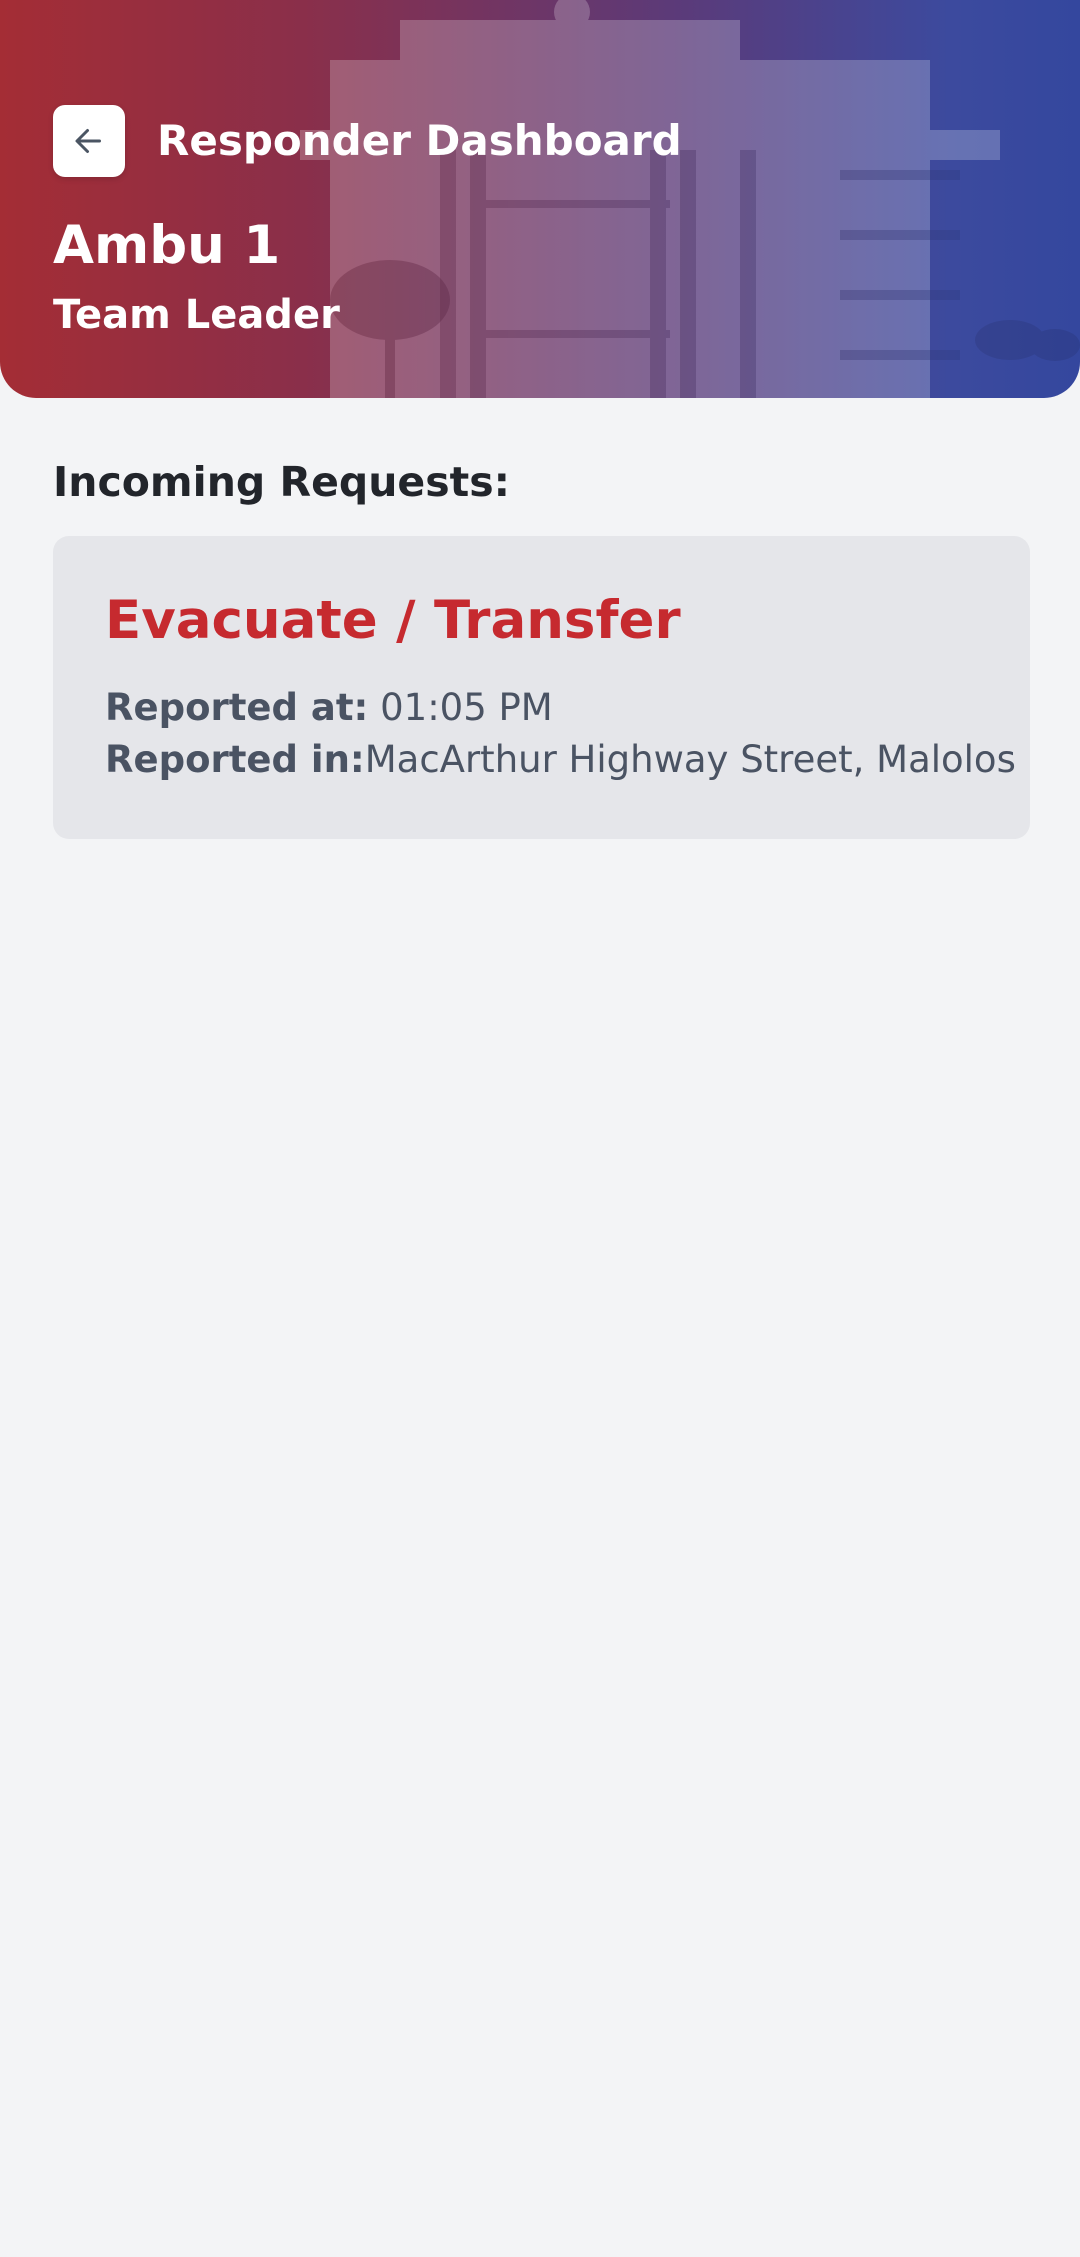 The width and height of the screenshot is (1080, 2257). I want to click on reported-at-line: Reported at: 01:05 PM, so click(329, 708).